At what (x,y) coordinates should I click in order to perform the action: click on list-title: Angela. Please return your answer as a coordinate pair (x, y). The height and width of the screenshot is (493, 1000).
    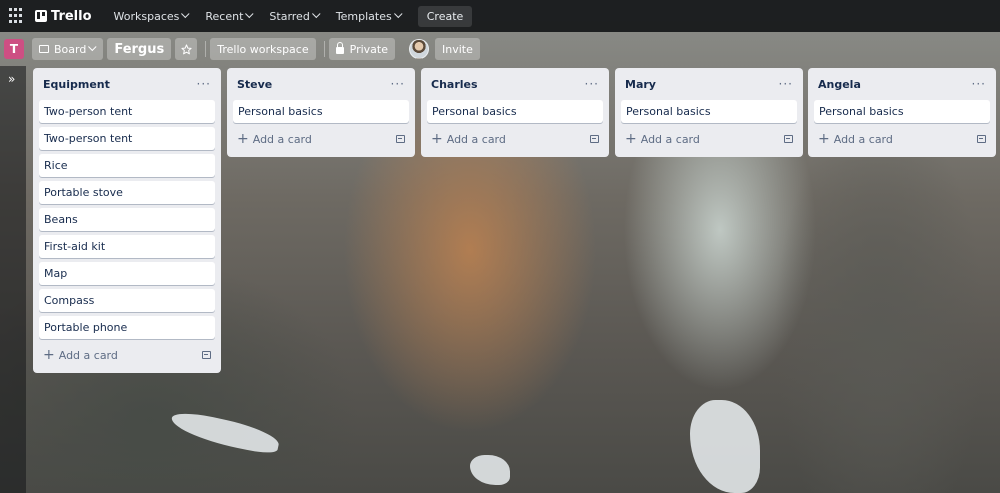
    Looking at the image, I should click on (839, 84).